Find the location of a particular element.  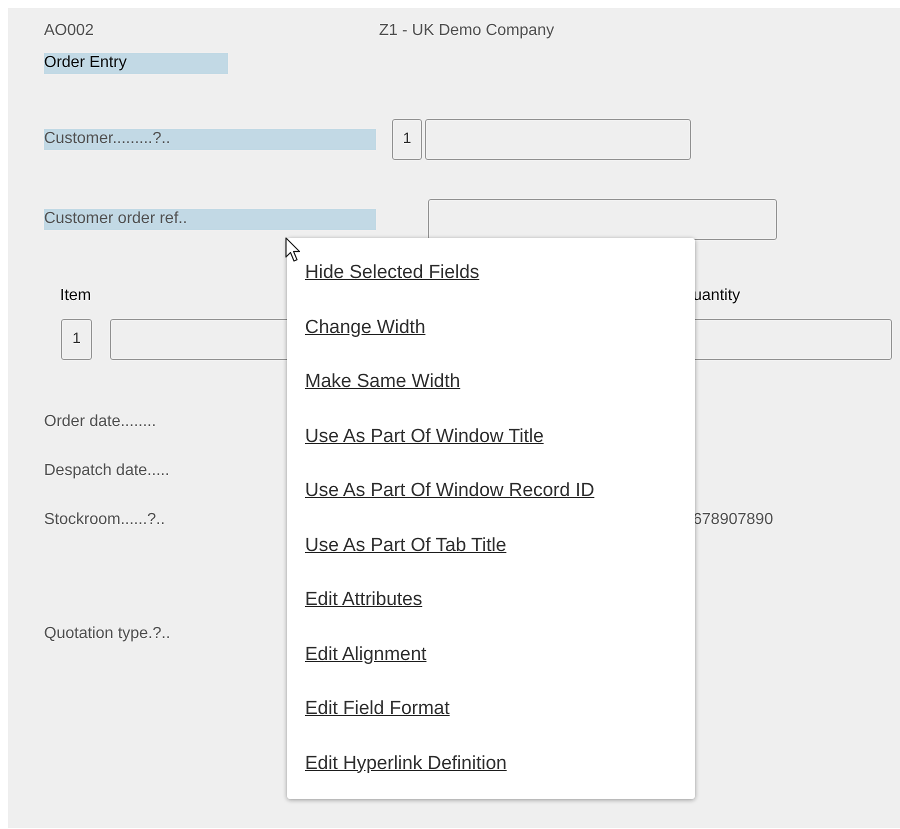

occurrence-number: 1 is located at coordinates (407, 139).